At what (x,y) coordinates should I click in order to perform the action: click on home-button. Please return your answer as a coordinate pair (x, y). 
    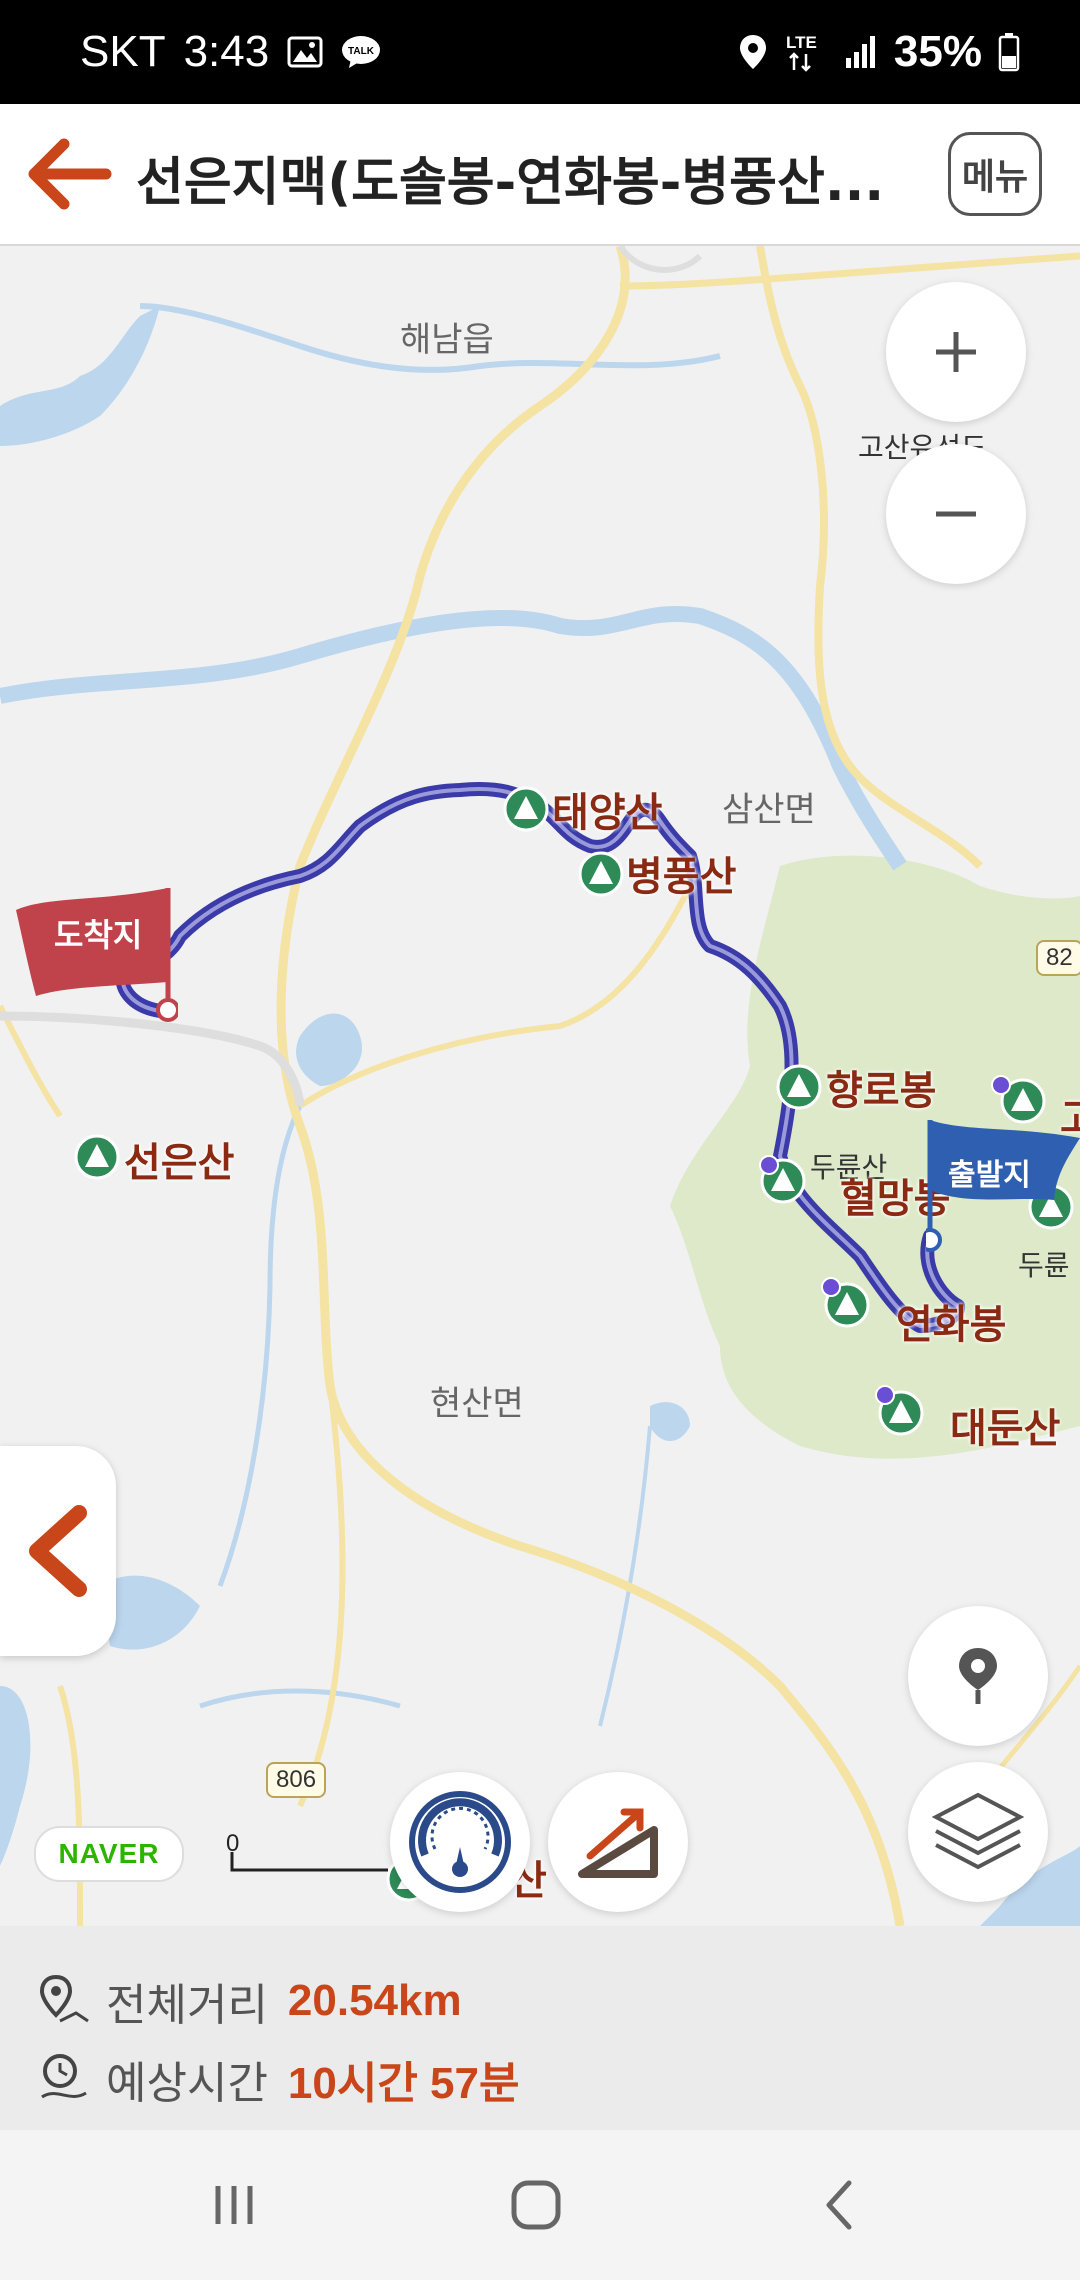
    Looking at the image, I should click on (536, 2205).